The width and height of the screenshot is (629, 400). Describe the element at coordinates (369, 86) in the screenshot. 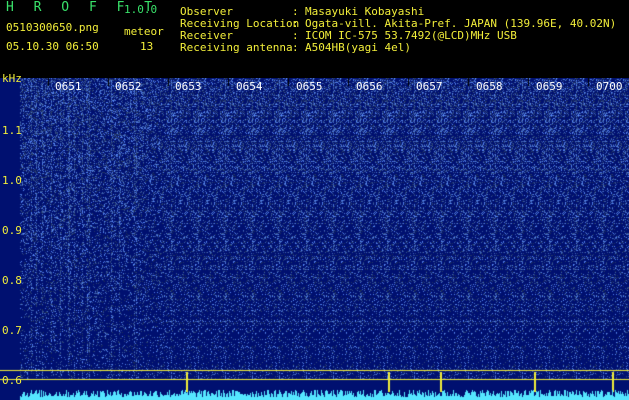

I see `x-tick-label: 0656` at that location.